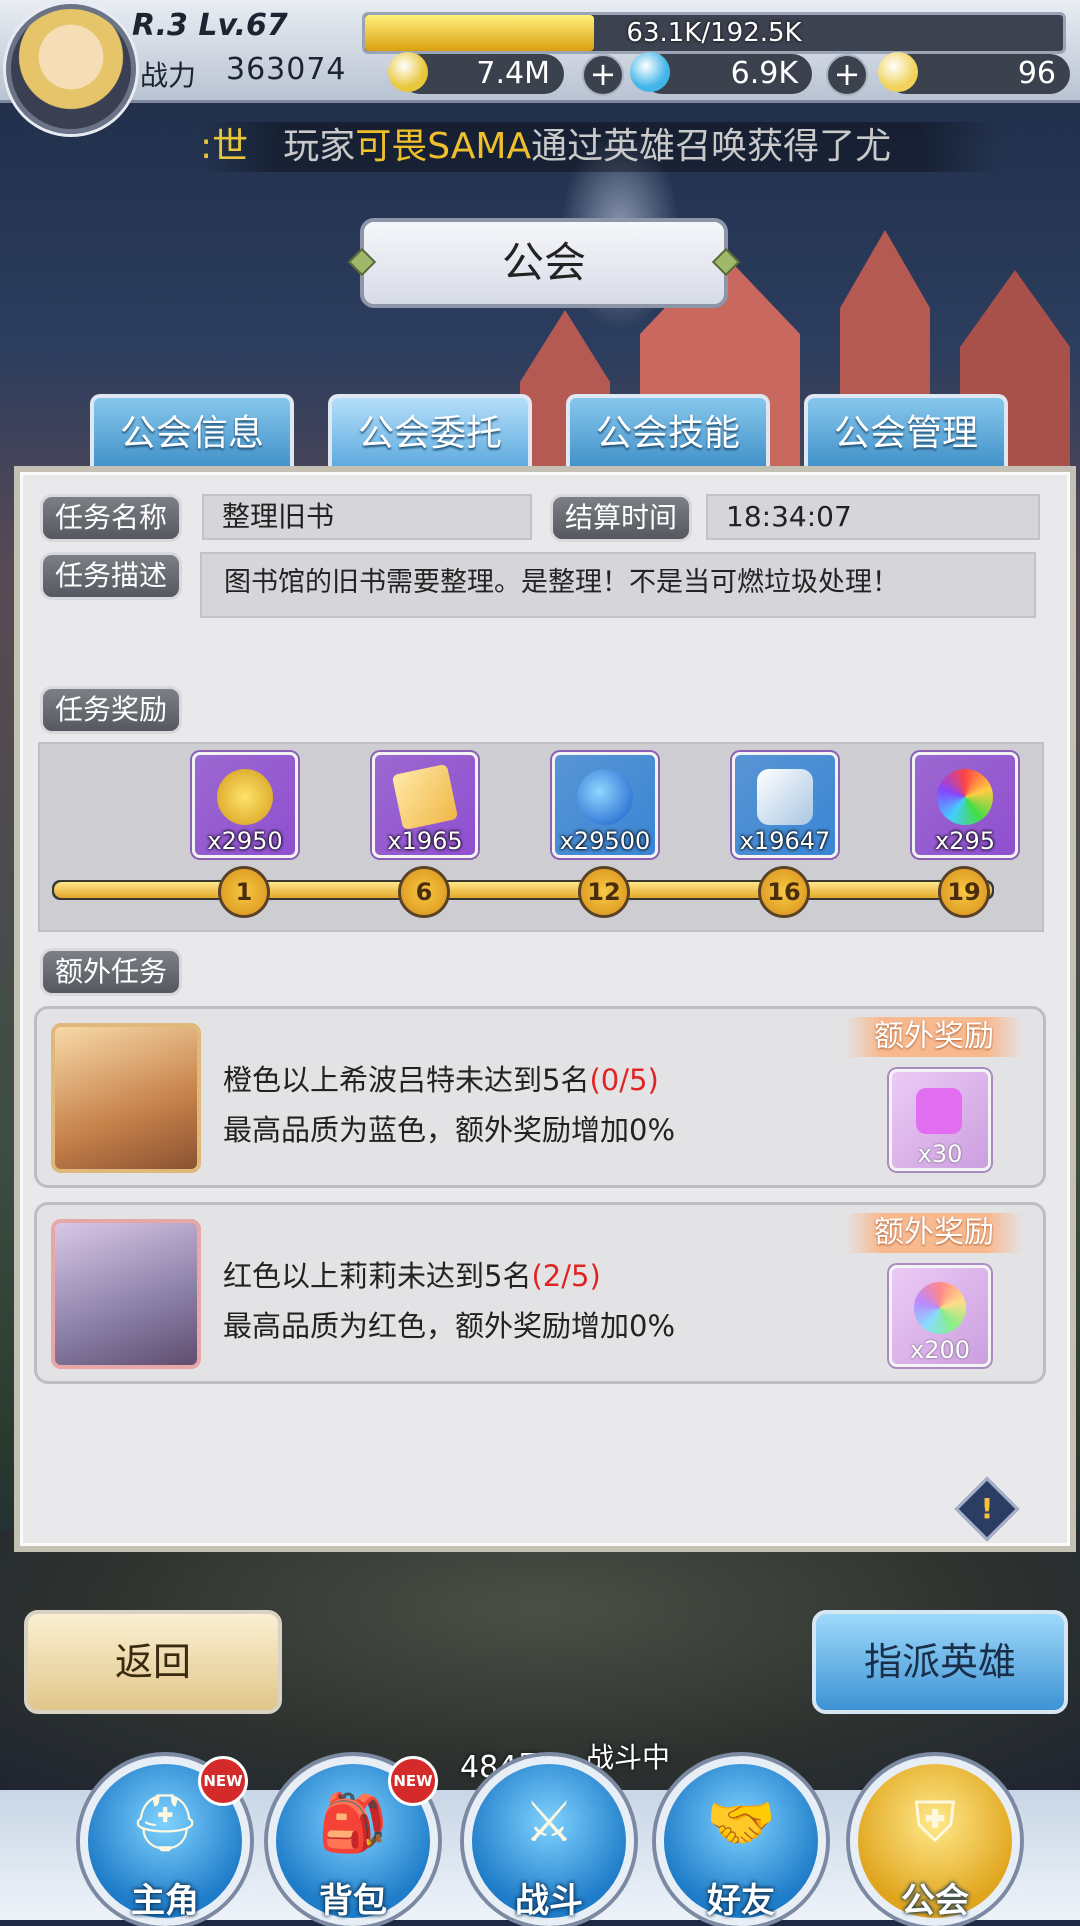 The width and height of the screenshot is (1080, 1926). Describe the element at coordinates (549, 1901) in the screenshot. I see `nav-label: 战斗` at that location.